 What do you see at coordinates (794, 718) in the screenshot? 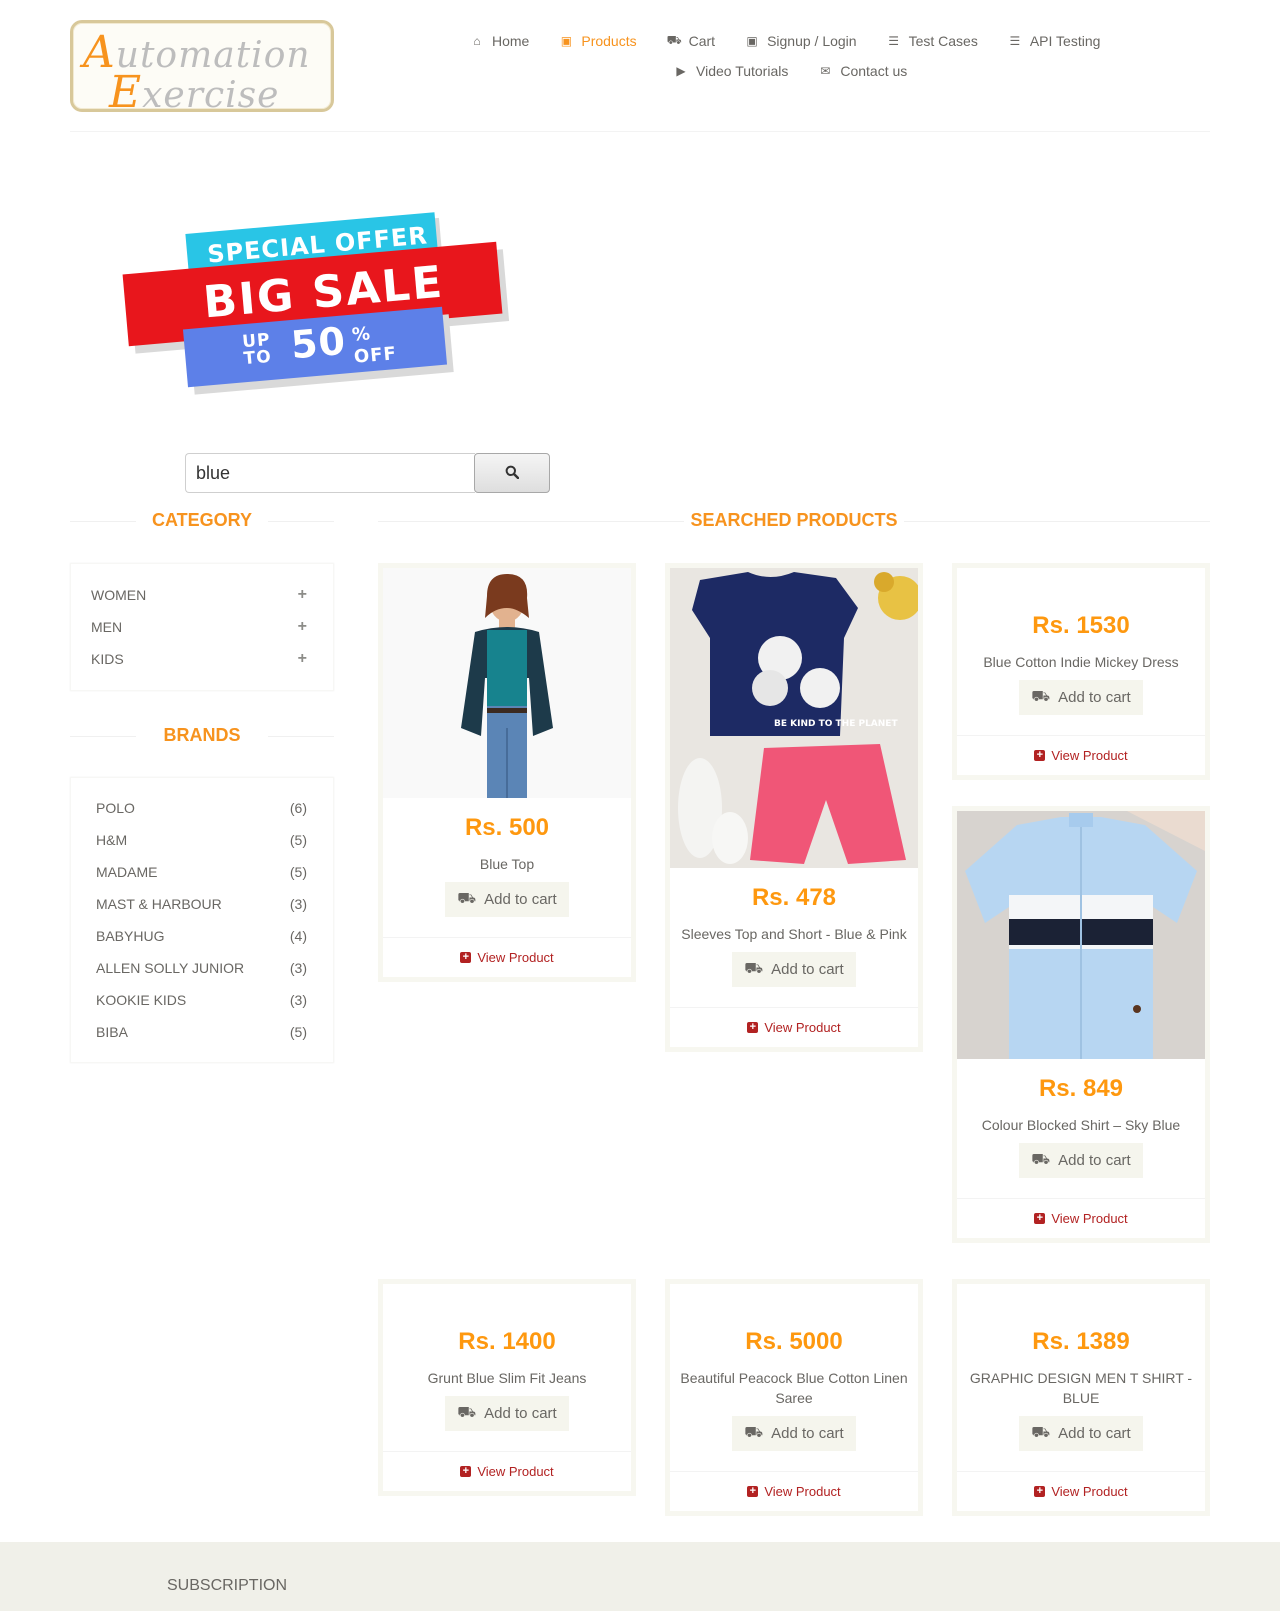
I see `product-image: BE KIND TO THE PLANET` at bounding box center [794, 718].